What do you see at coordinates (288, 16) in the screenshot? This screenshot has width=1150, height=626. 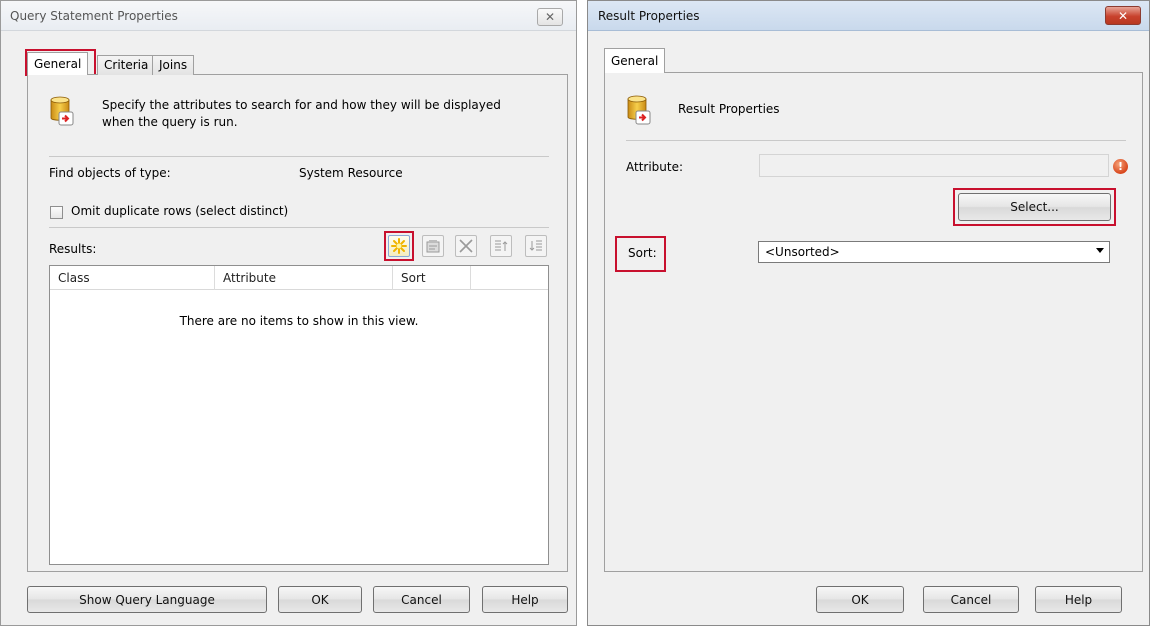 I see `title-bar: Query Statement Properties ✕` at bounding box center [288, 16].